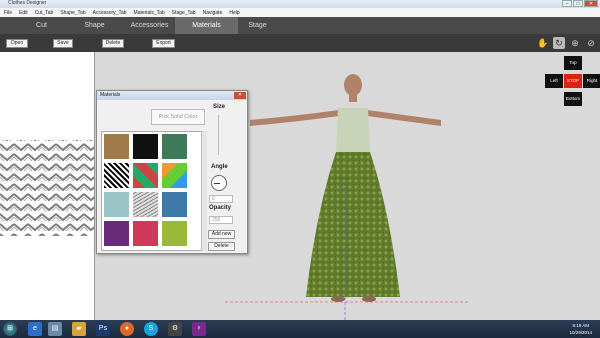  What do you see at coordinates (573, 81) in the screenshot?
I see `stop-button: STOP` at bounding box center [573, 81].